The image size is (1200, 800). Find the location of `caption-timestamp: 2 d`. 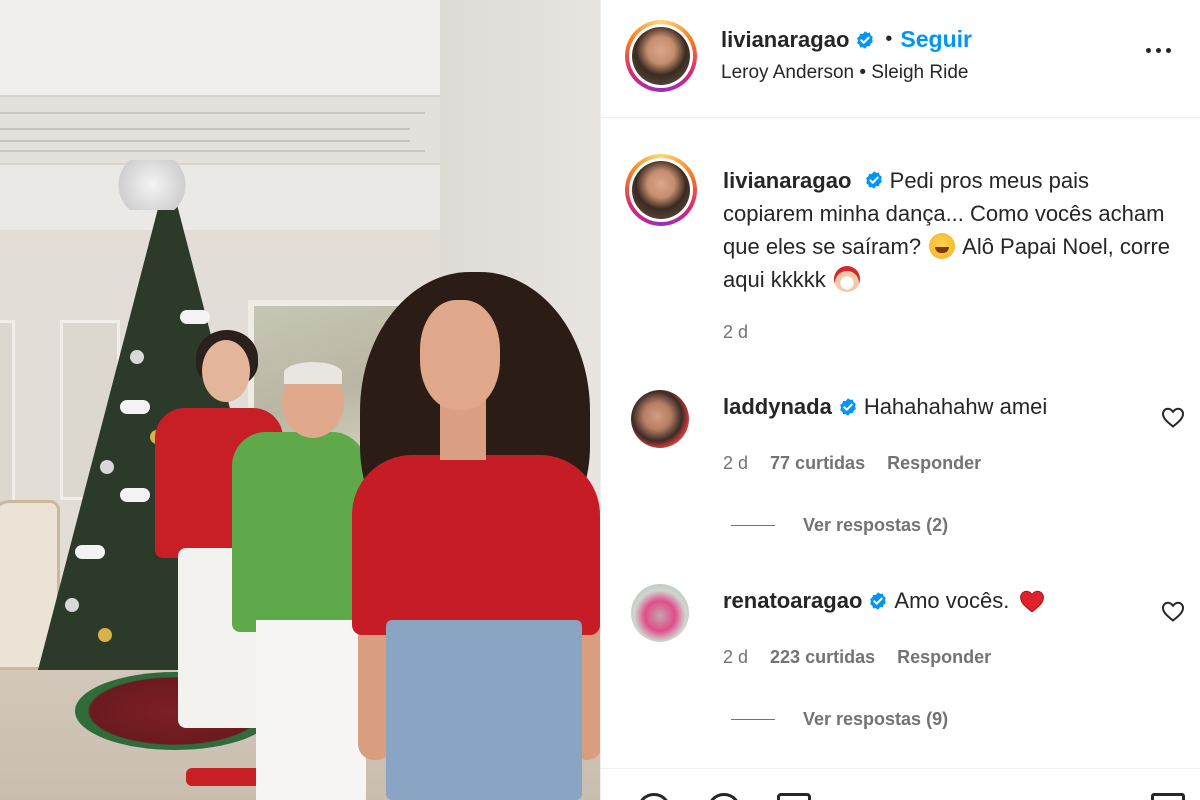

caption-timestamp: 2 d is located at coordinates (735, 332).